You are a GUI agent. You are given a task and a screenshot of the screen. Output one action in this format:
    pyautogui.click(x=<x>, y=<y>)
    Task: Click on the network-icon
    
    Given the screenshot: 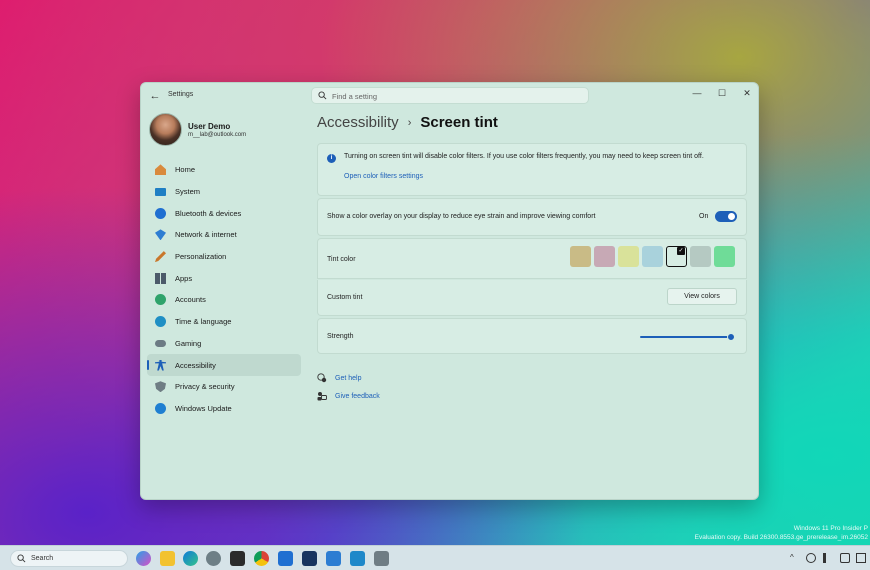 What is the action you would take?
    pyautogui.click(x=811, y=558)
    